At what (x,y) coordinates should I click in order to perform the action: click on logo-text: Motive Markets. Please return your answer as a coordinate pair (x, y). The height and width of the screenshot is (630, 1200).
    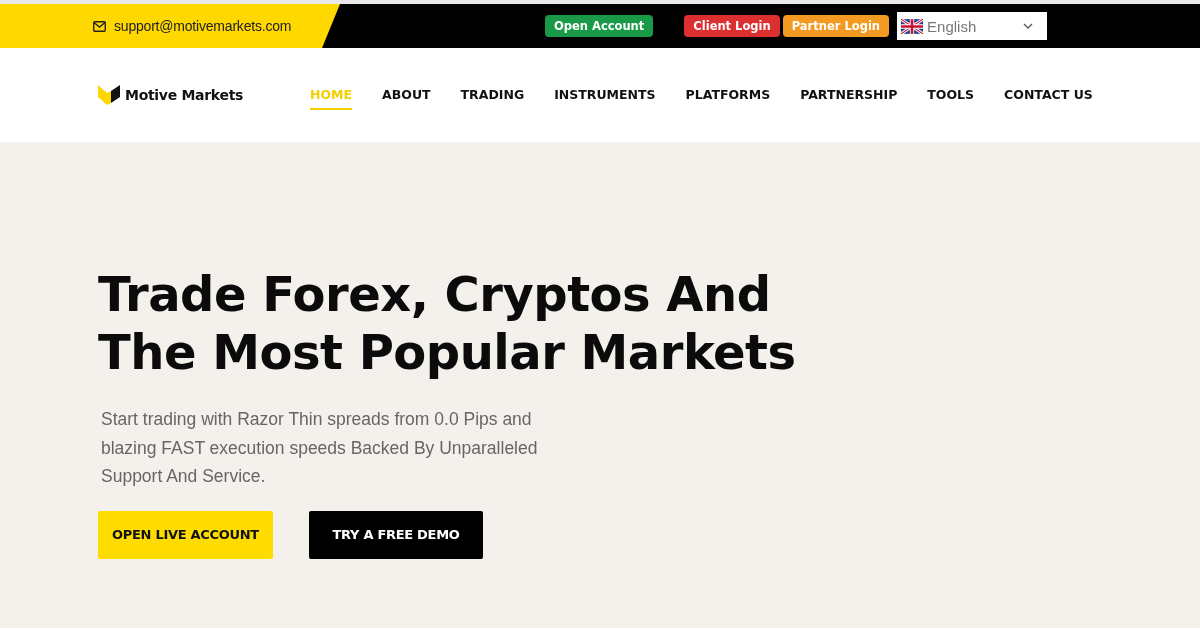
    Looking at the image, I should click on (184, 95).